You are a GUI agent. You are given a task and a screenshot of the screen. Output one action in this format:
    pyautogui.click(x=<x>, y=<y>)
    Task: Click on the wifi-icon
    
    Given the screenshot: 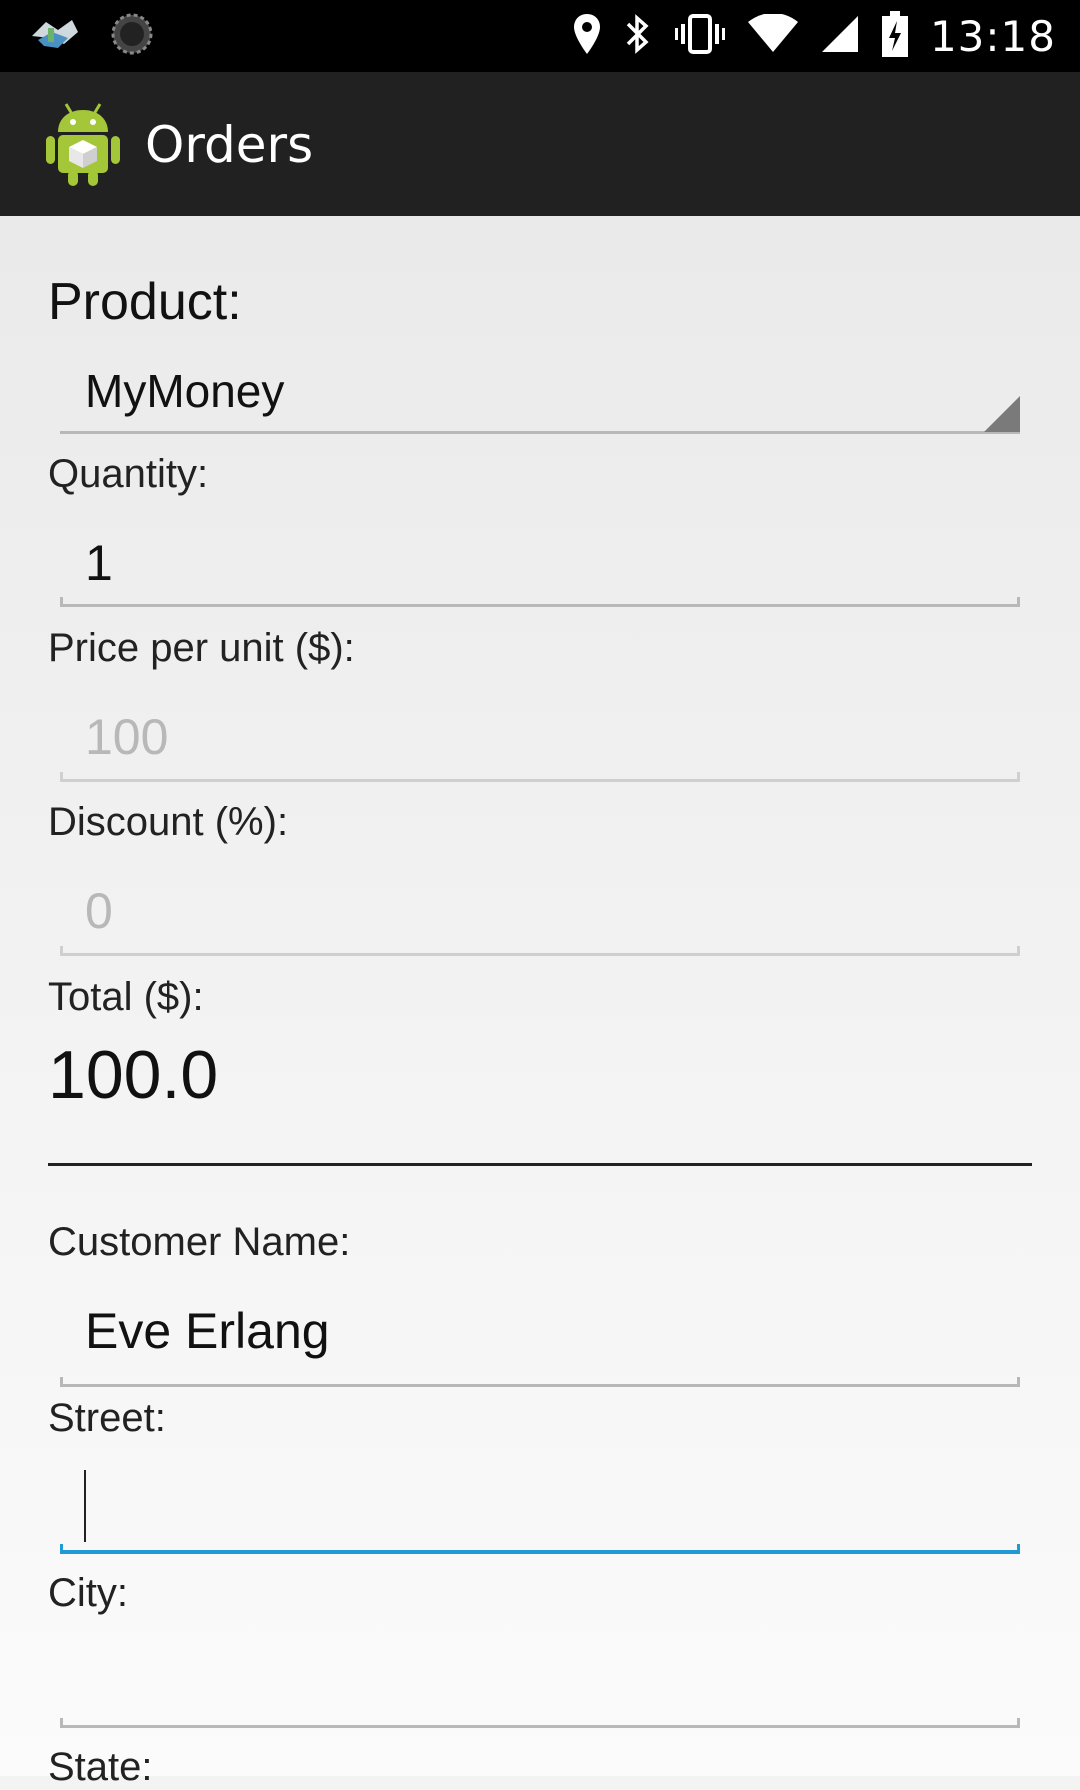 What is the action you would take?
    pyautogui.click(x=772, y=35)
    